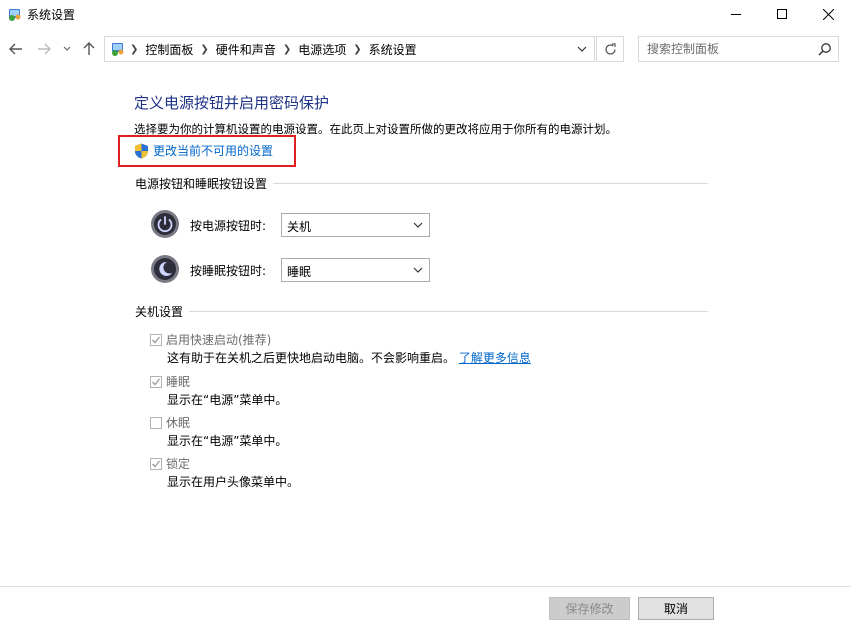 The image size is (851, 628). What do you see at coordinates (201, 183) in the screenshot?
I see `section-title: 电源按钮和睡眠按钮设置` at bounding box center [201, 183].